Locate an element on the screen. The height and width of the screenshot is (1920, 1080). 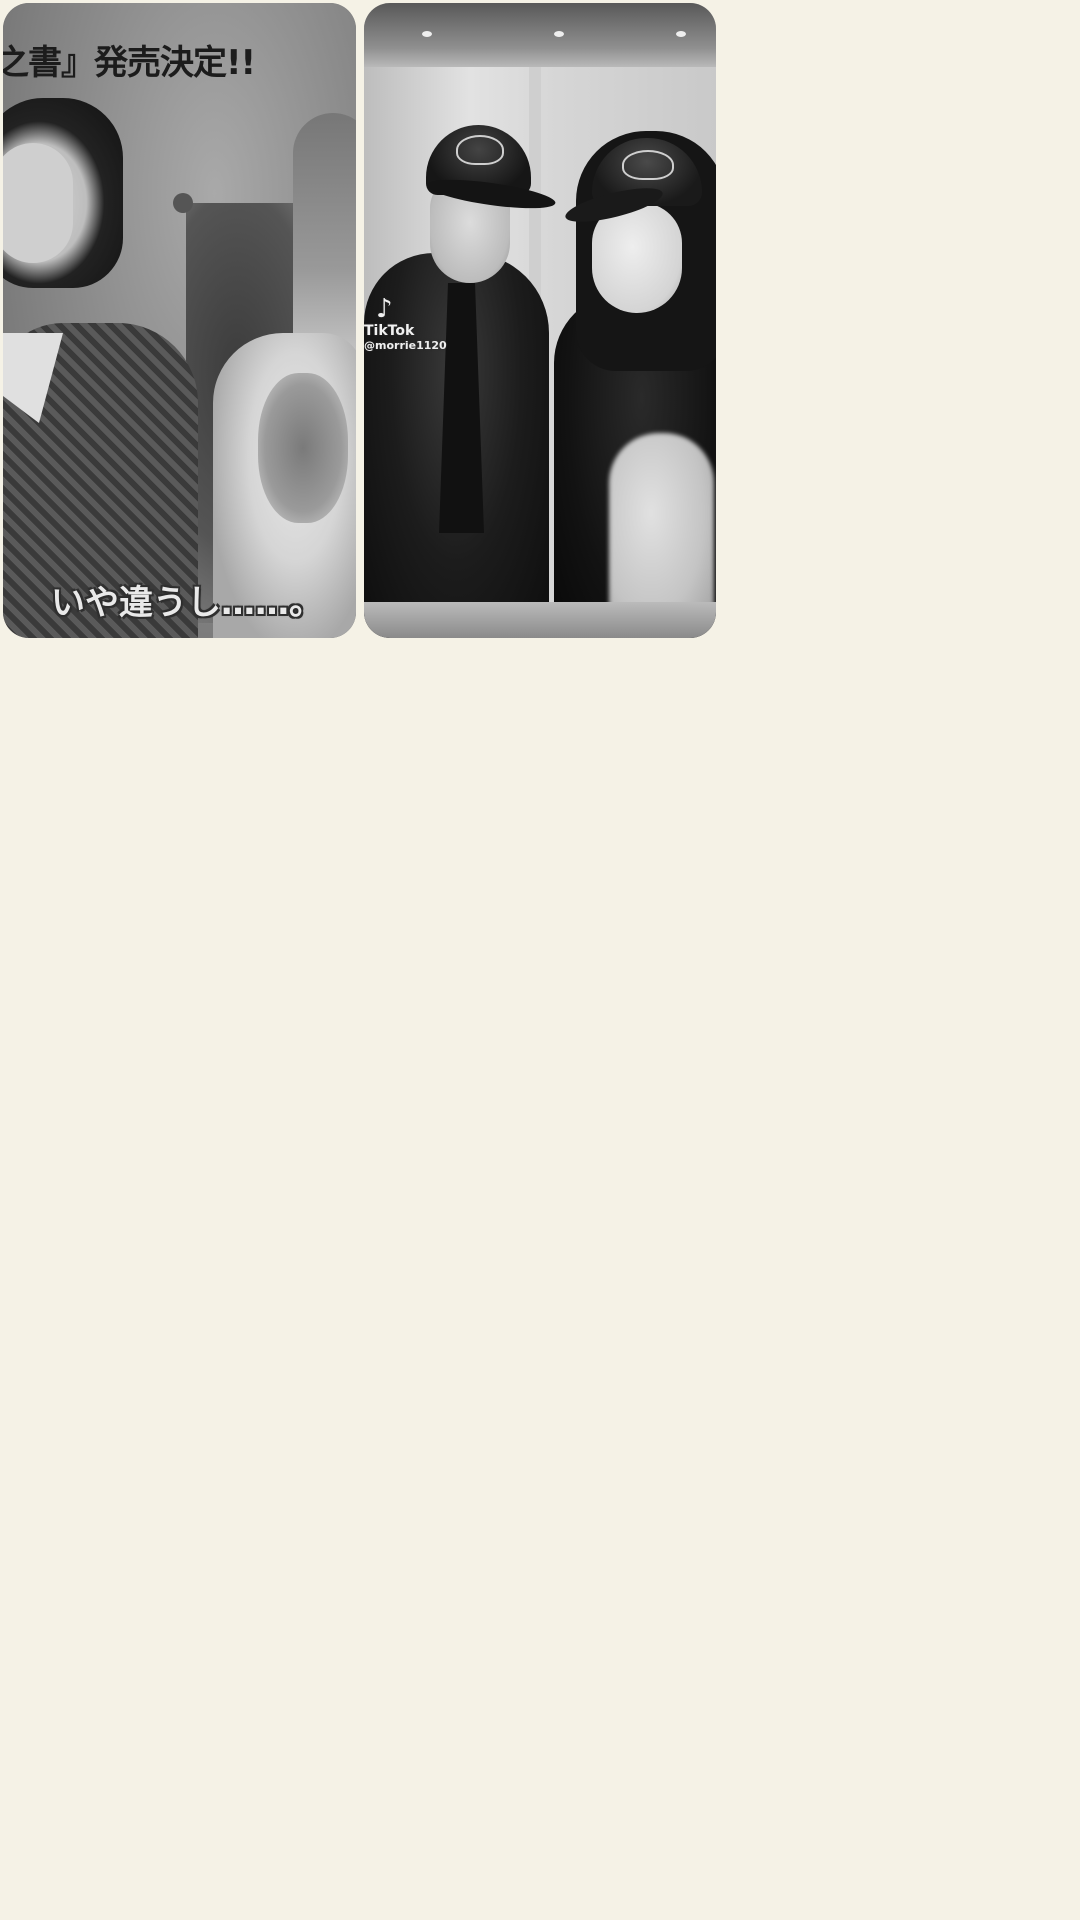
tiktok-icon: ♪ is located at coordinates (384, 309).